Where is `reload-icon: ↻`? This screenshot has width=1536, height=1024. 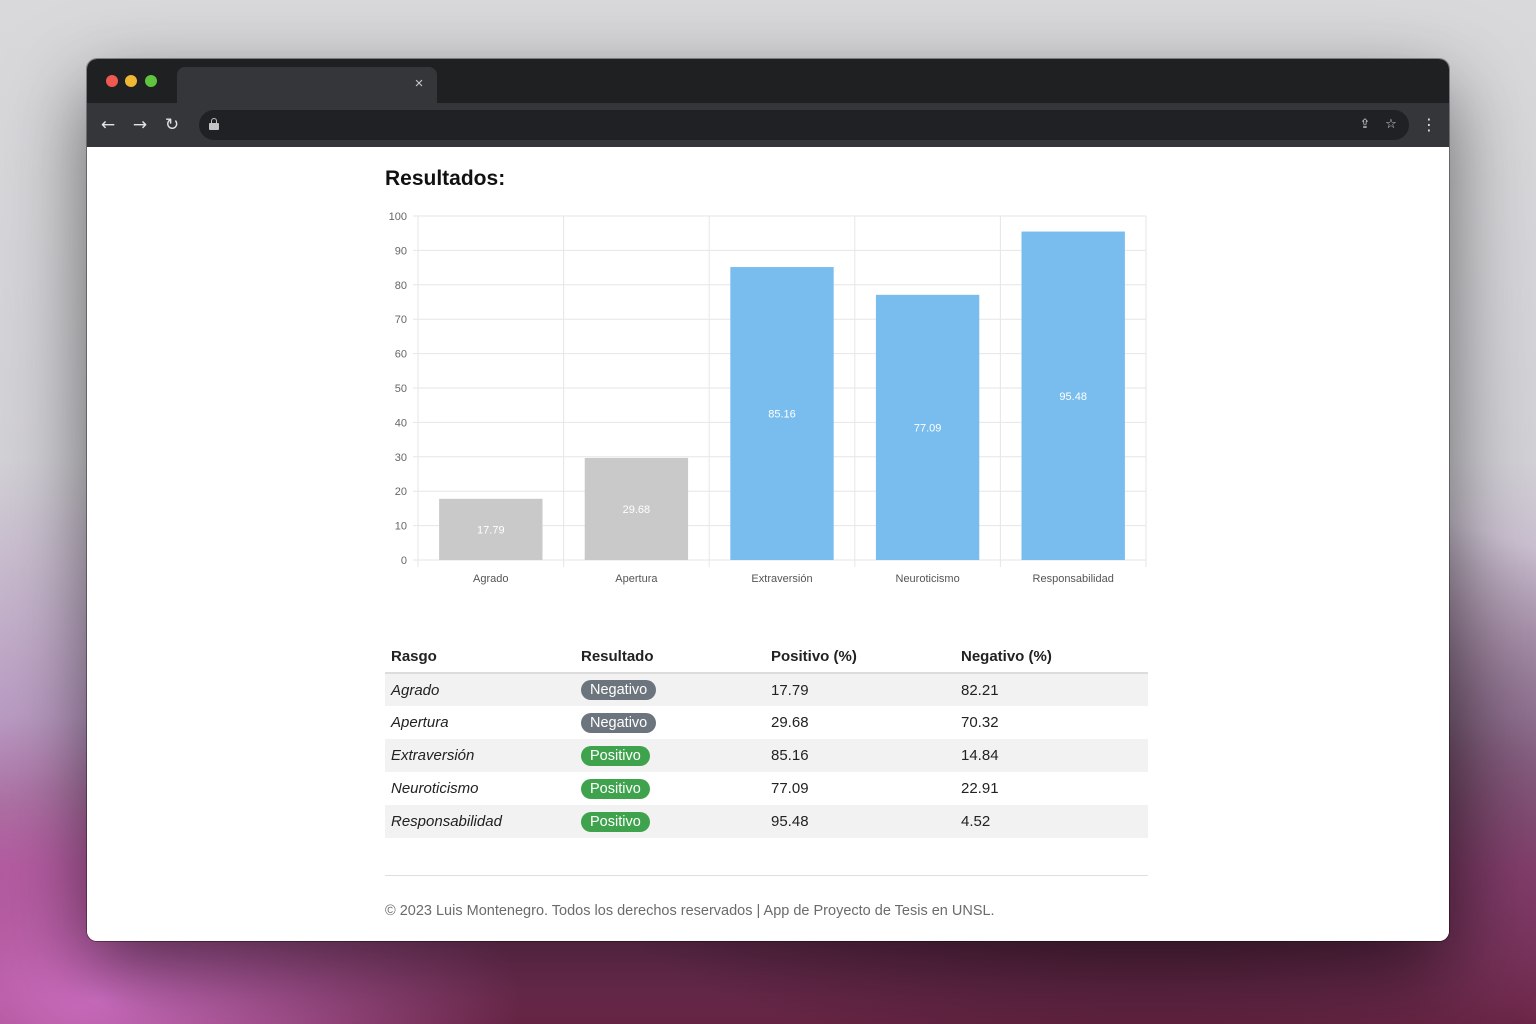
reload-icon: ↻ is located at coordinates (172, 125).